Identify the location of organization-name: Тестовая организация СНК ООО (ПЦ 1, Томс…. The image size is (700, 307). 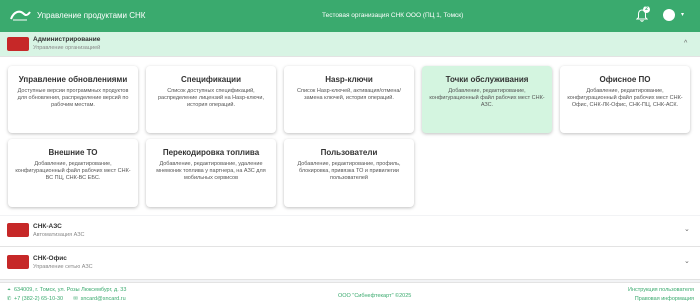
(392, 15).